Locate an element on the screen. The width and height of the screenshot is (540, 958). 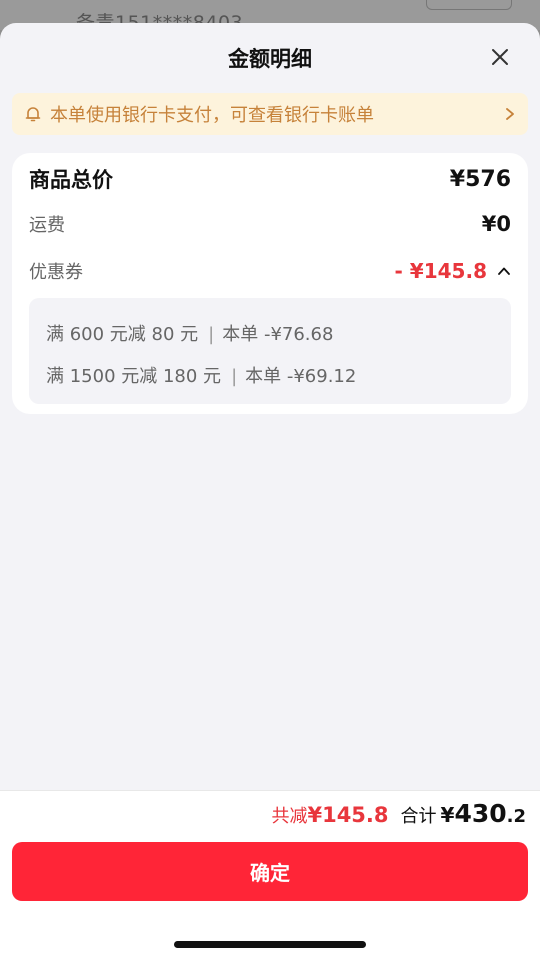
total-integer: 430 is located at coordinates (480, 813).